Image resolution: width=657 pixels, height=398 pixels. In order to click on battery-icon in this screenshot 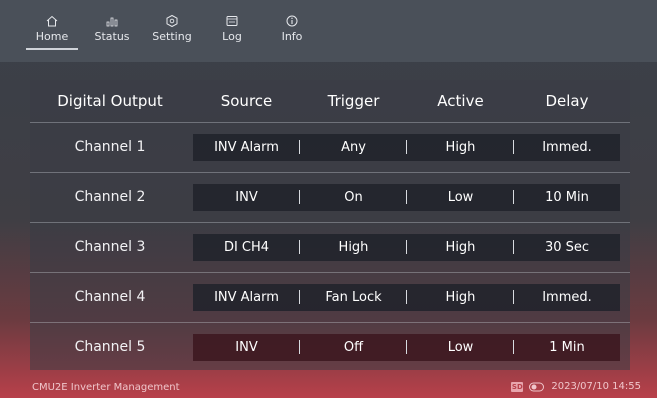, I will do `click(537, 386)`.